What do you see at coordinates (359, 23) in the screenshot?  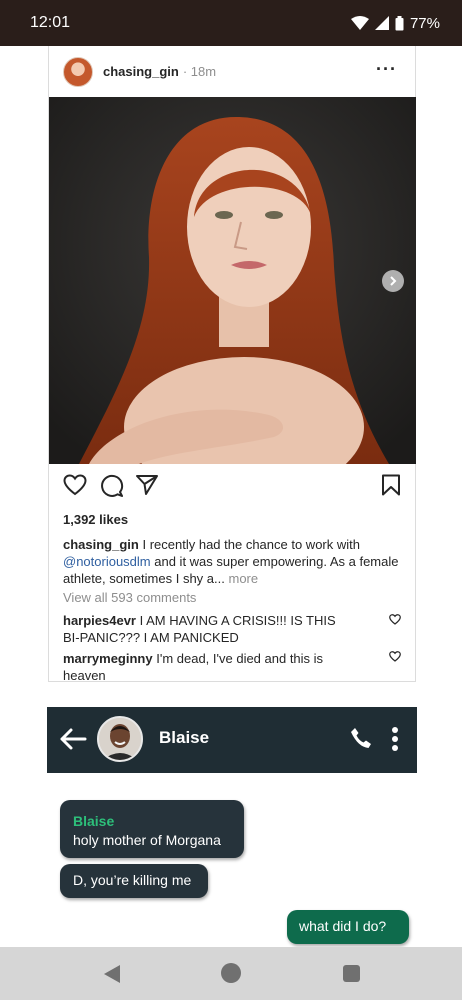 I see `wifi-icon` at bounding box center [359, 23].